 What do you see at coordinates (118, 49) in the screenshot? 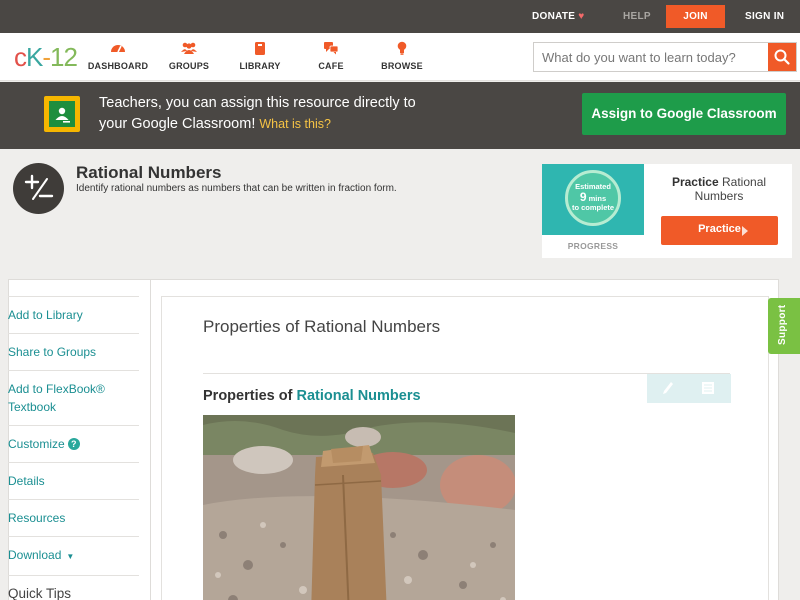
I see `speedometer-icon` at bounding box center [118, 49].